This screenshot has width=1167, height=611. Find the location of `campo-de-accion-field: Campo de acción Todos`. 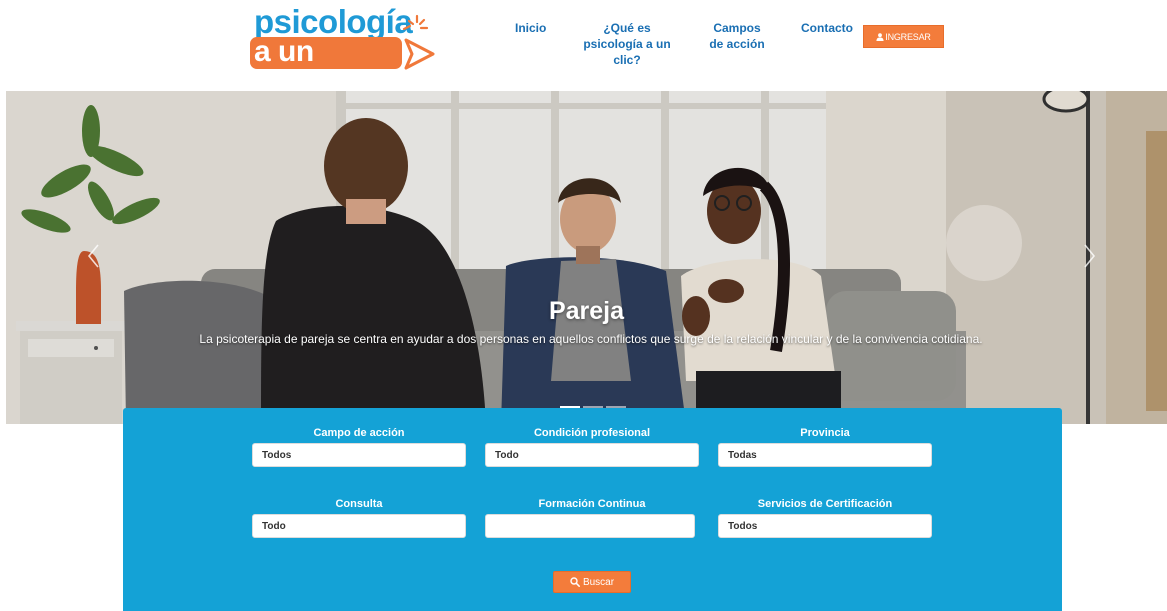

campo-de-accion-field: Campo de acción Todos is located at coordinates (359, 446).